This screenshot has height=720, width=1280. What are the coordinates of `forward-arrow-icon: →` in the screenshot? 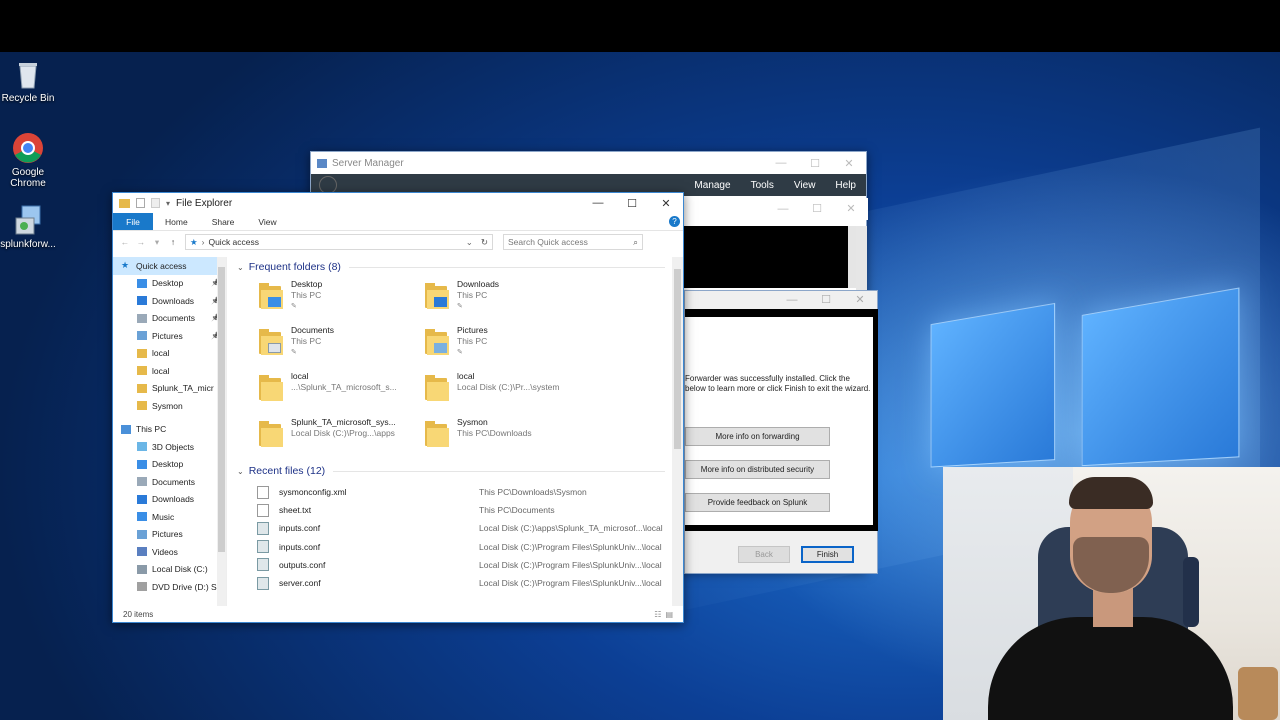 It's located at (141, 242).